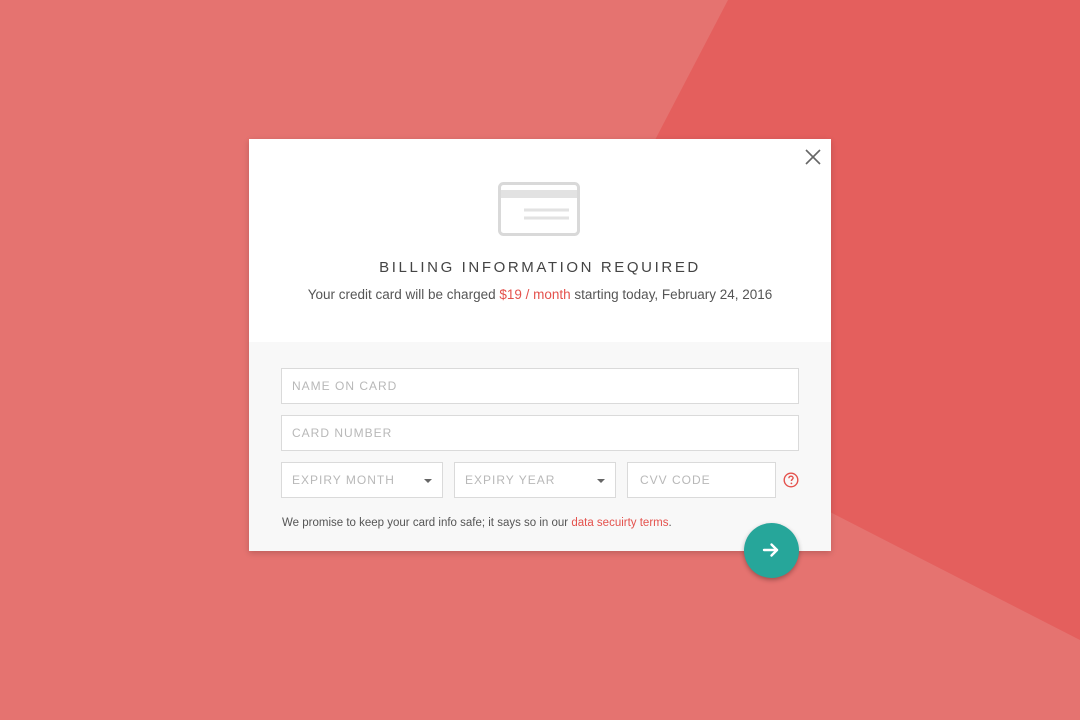  I want to click on modal-title: BILLING INFORMATION REQUIRED, so click(540, 267).